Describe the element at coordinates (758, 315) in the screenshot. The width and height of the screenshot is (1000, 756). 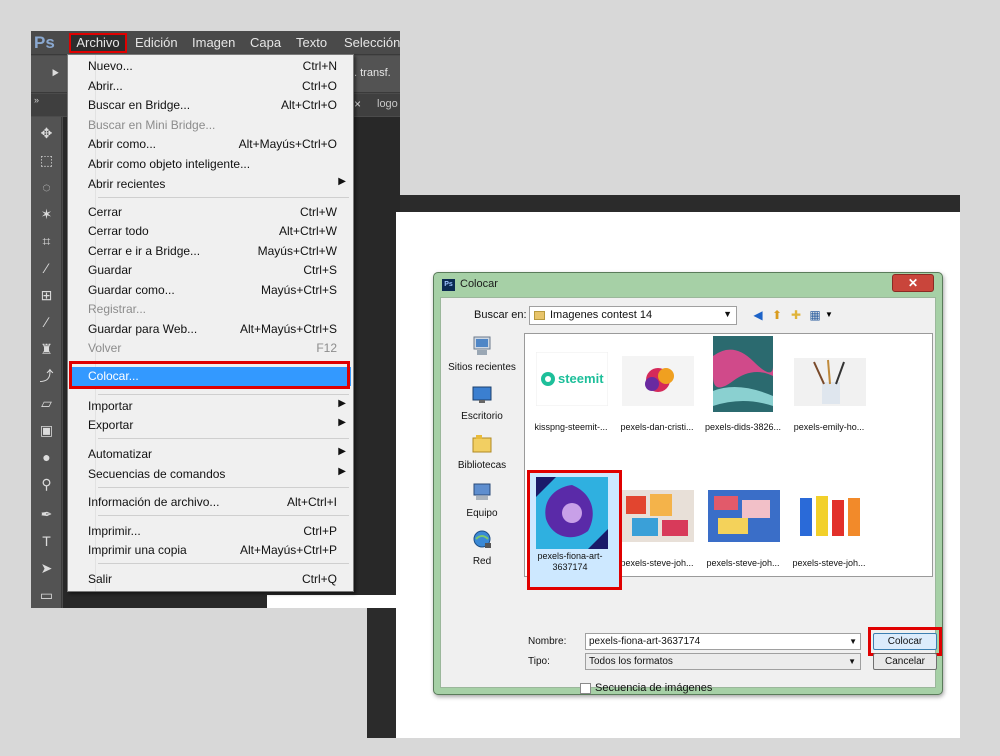
I see `back-icon: ◀` at that location.